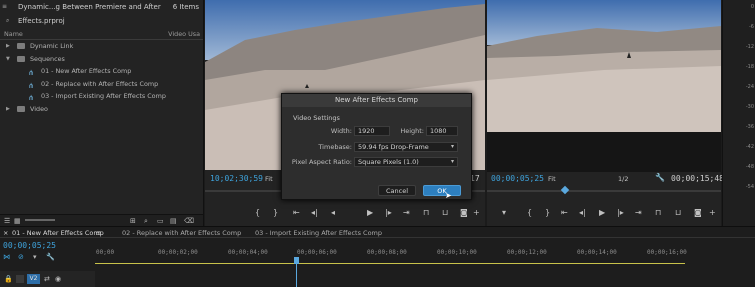 The width and height of the screenshot is (755, 287). I want to click on playhead-marker, so click(565, 190).